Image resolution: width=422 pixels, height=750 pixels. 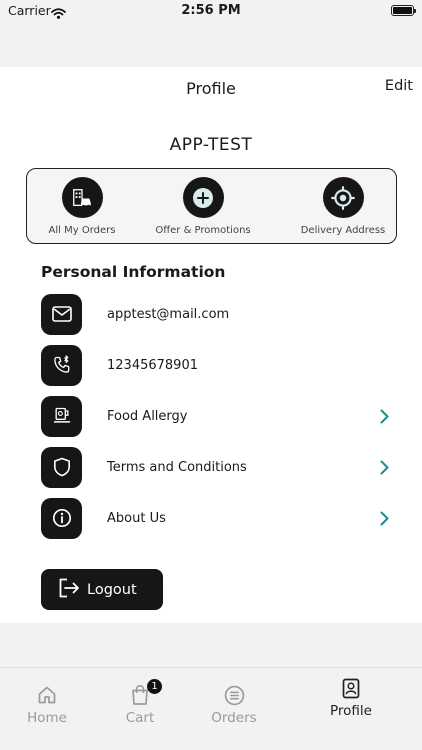 What do you see at coordinates (177, 467) in the screenshot?
I see `terms-label: Terms and Conditions` at bounding box center [177, 467].